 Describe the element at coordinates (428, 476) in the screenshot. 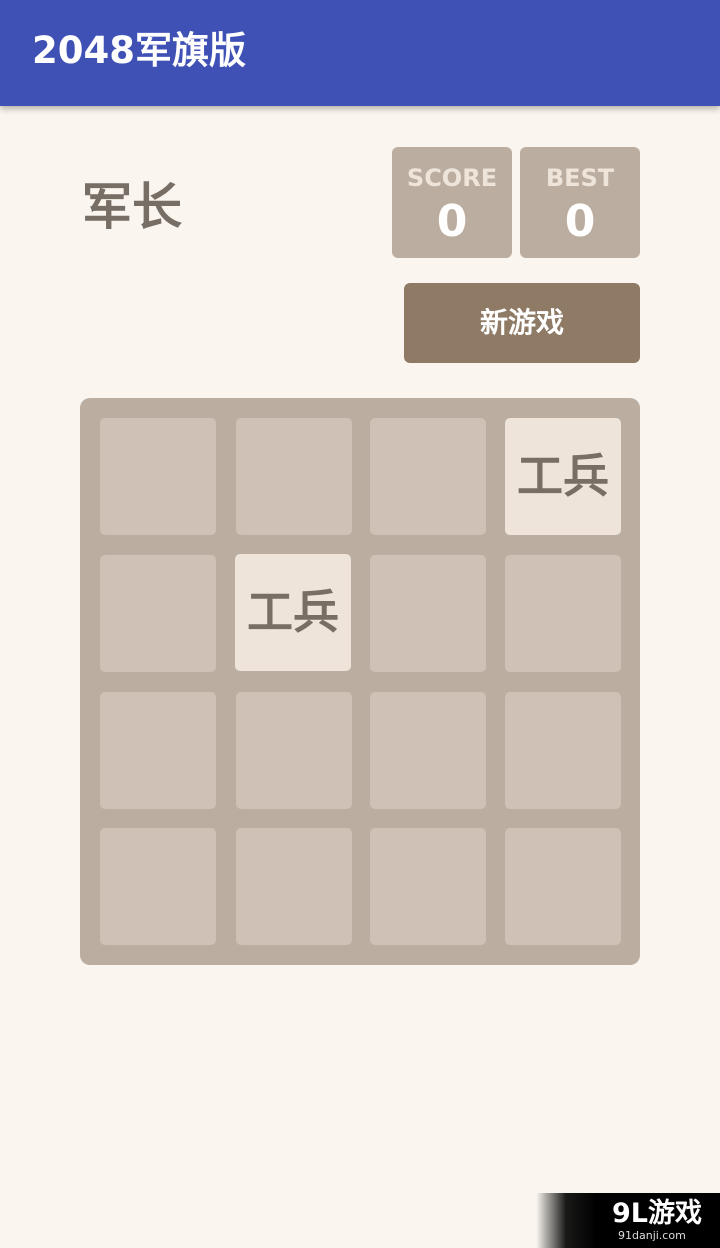

I see `board-cell-r1c3` at that location.